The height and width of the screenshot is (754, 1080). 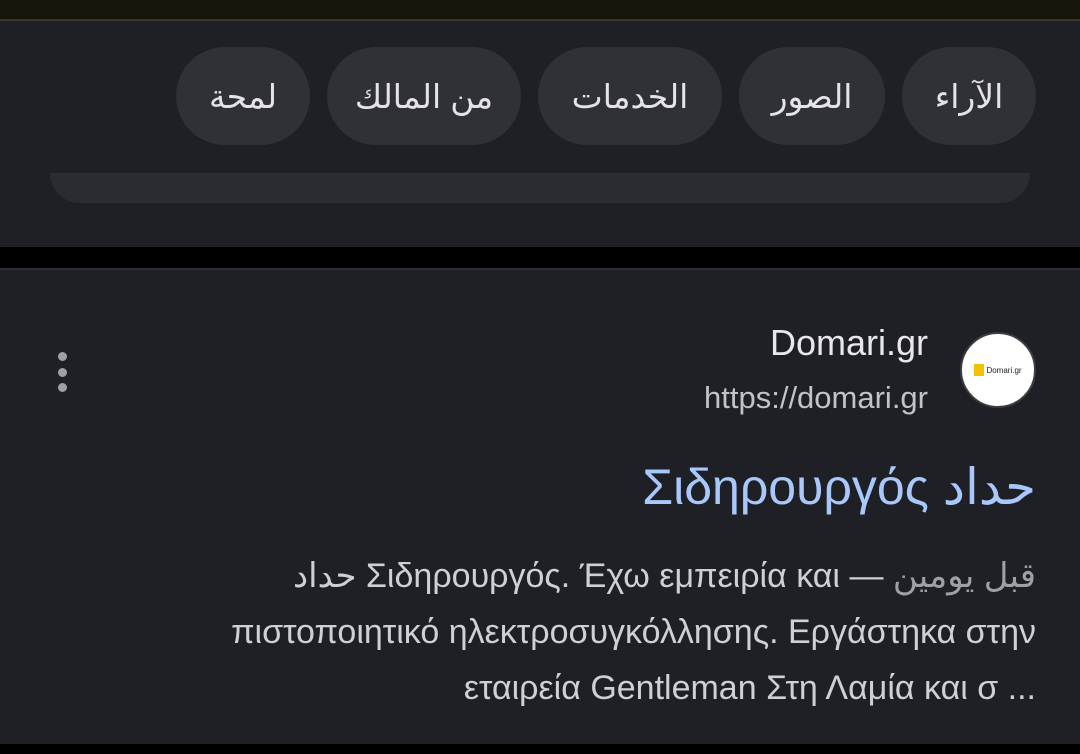 I want to click on result-site-name: Domari.gr, so click(x=849, y=343).